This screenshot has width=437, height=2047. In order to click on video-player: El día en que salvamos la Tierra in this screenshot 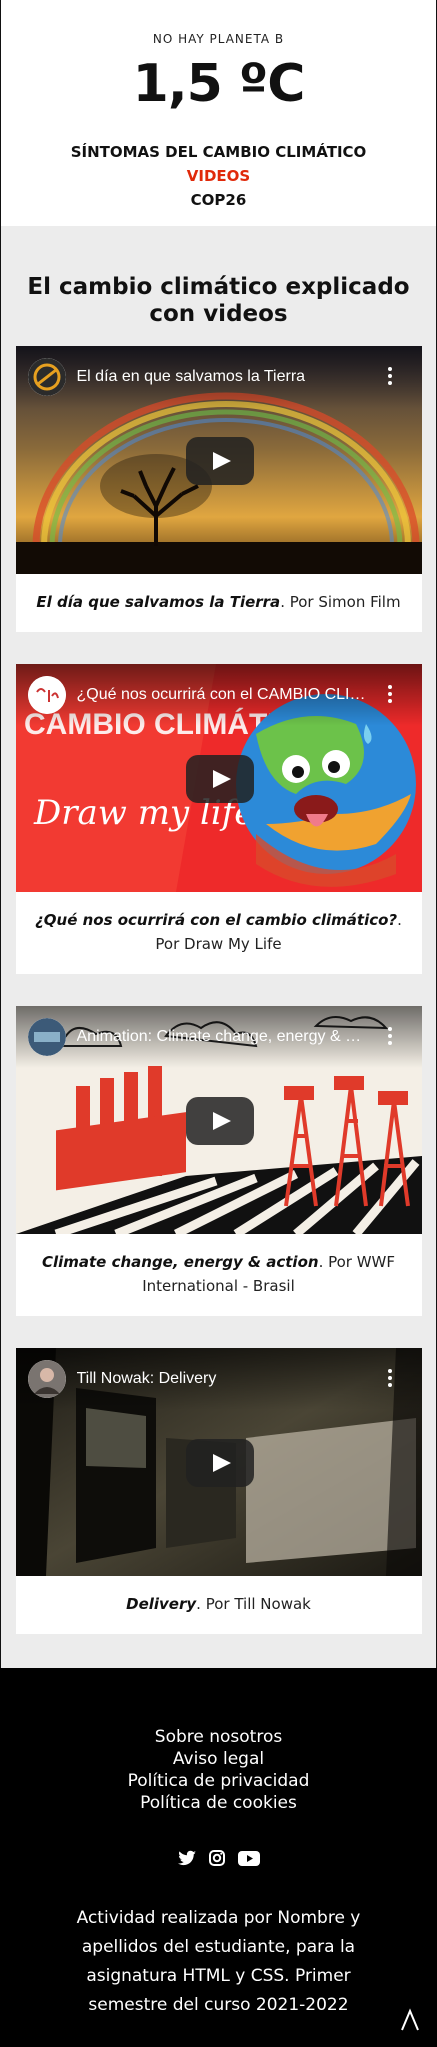, I will do `click(218, 460)`.